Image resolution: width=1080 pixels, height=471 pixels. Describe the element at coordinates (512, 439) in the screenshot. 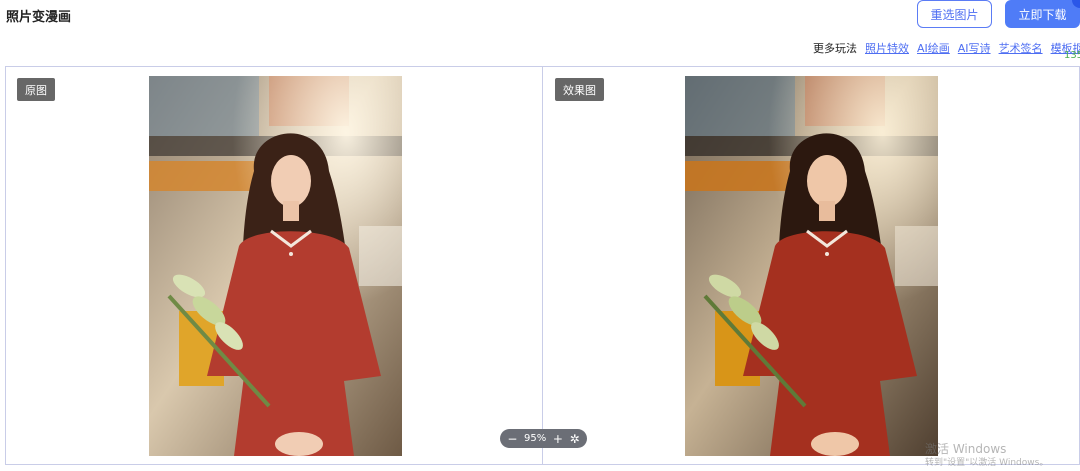

I see `zoom-out-button: −` at that location.